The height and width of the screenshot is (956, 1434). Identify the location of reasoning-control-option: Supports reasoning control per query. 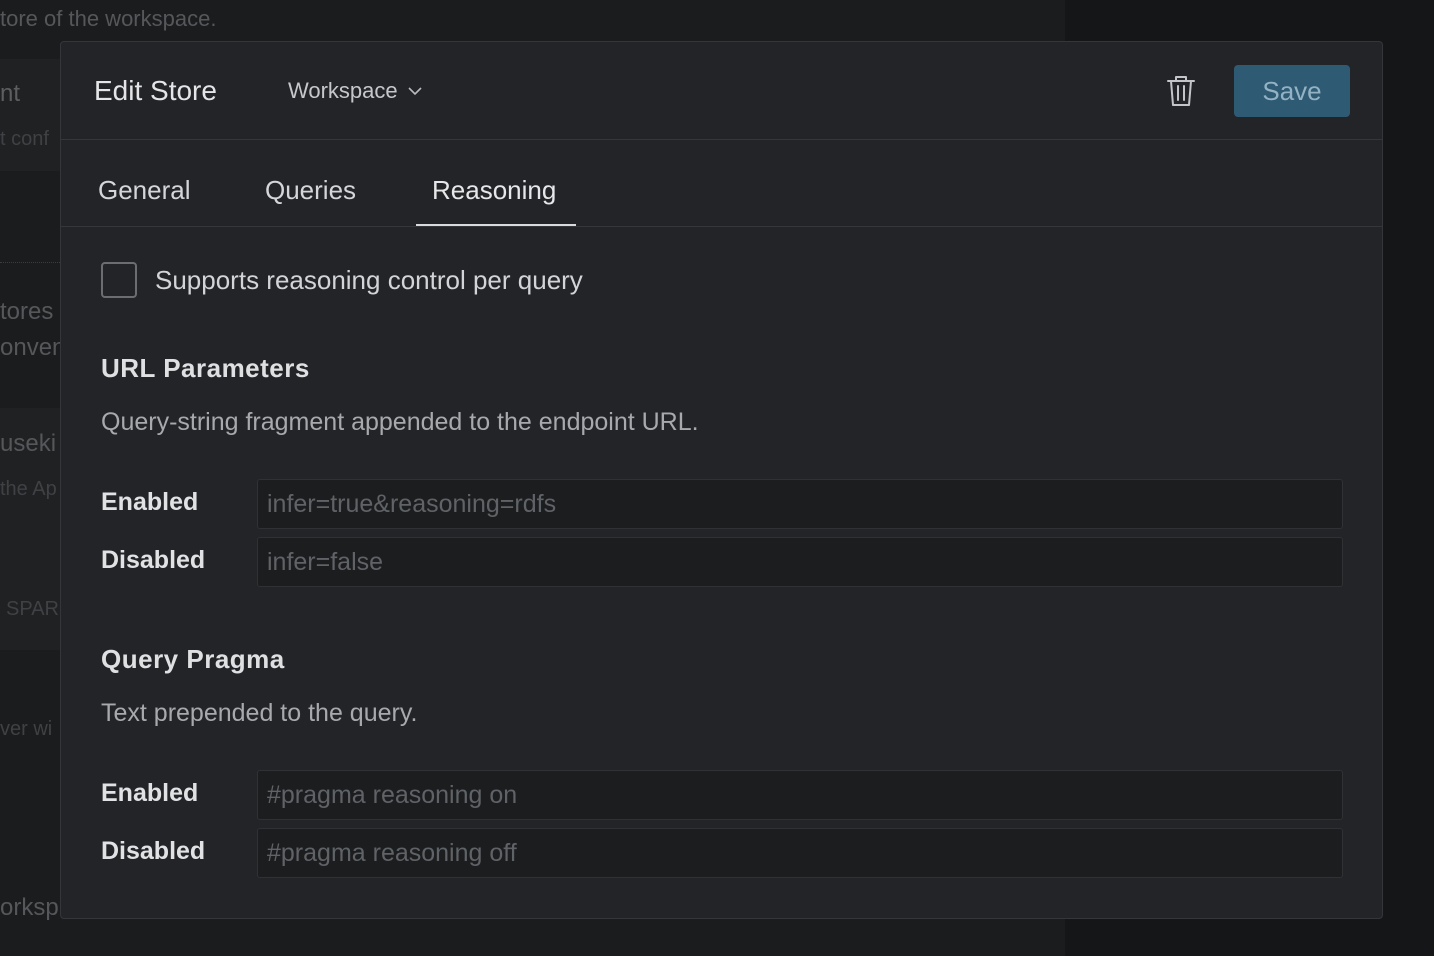
(342, 280).